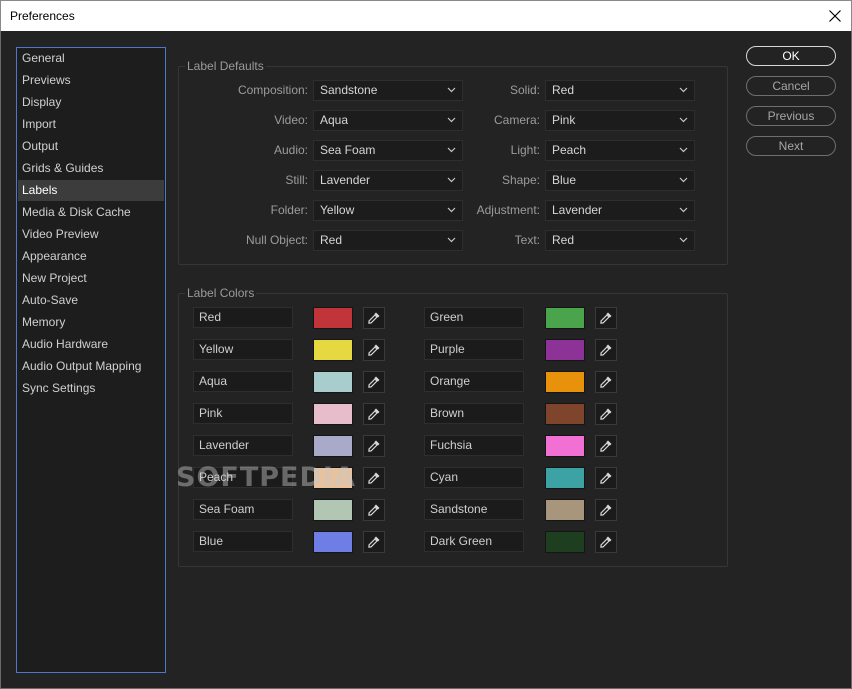  I want to click on sidebar-item-sync-settings: Sync Settings, so click(91, 388).